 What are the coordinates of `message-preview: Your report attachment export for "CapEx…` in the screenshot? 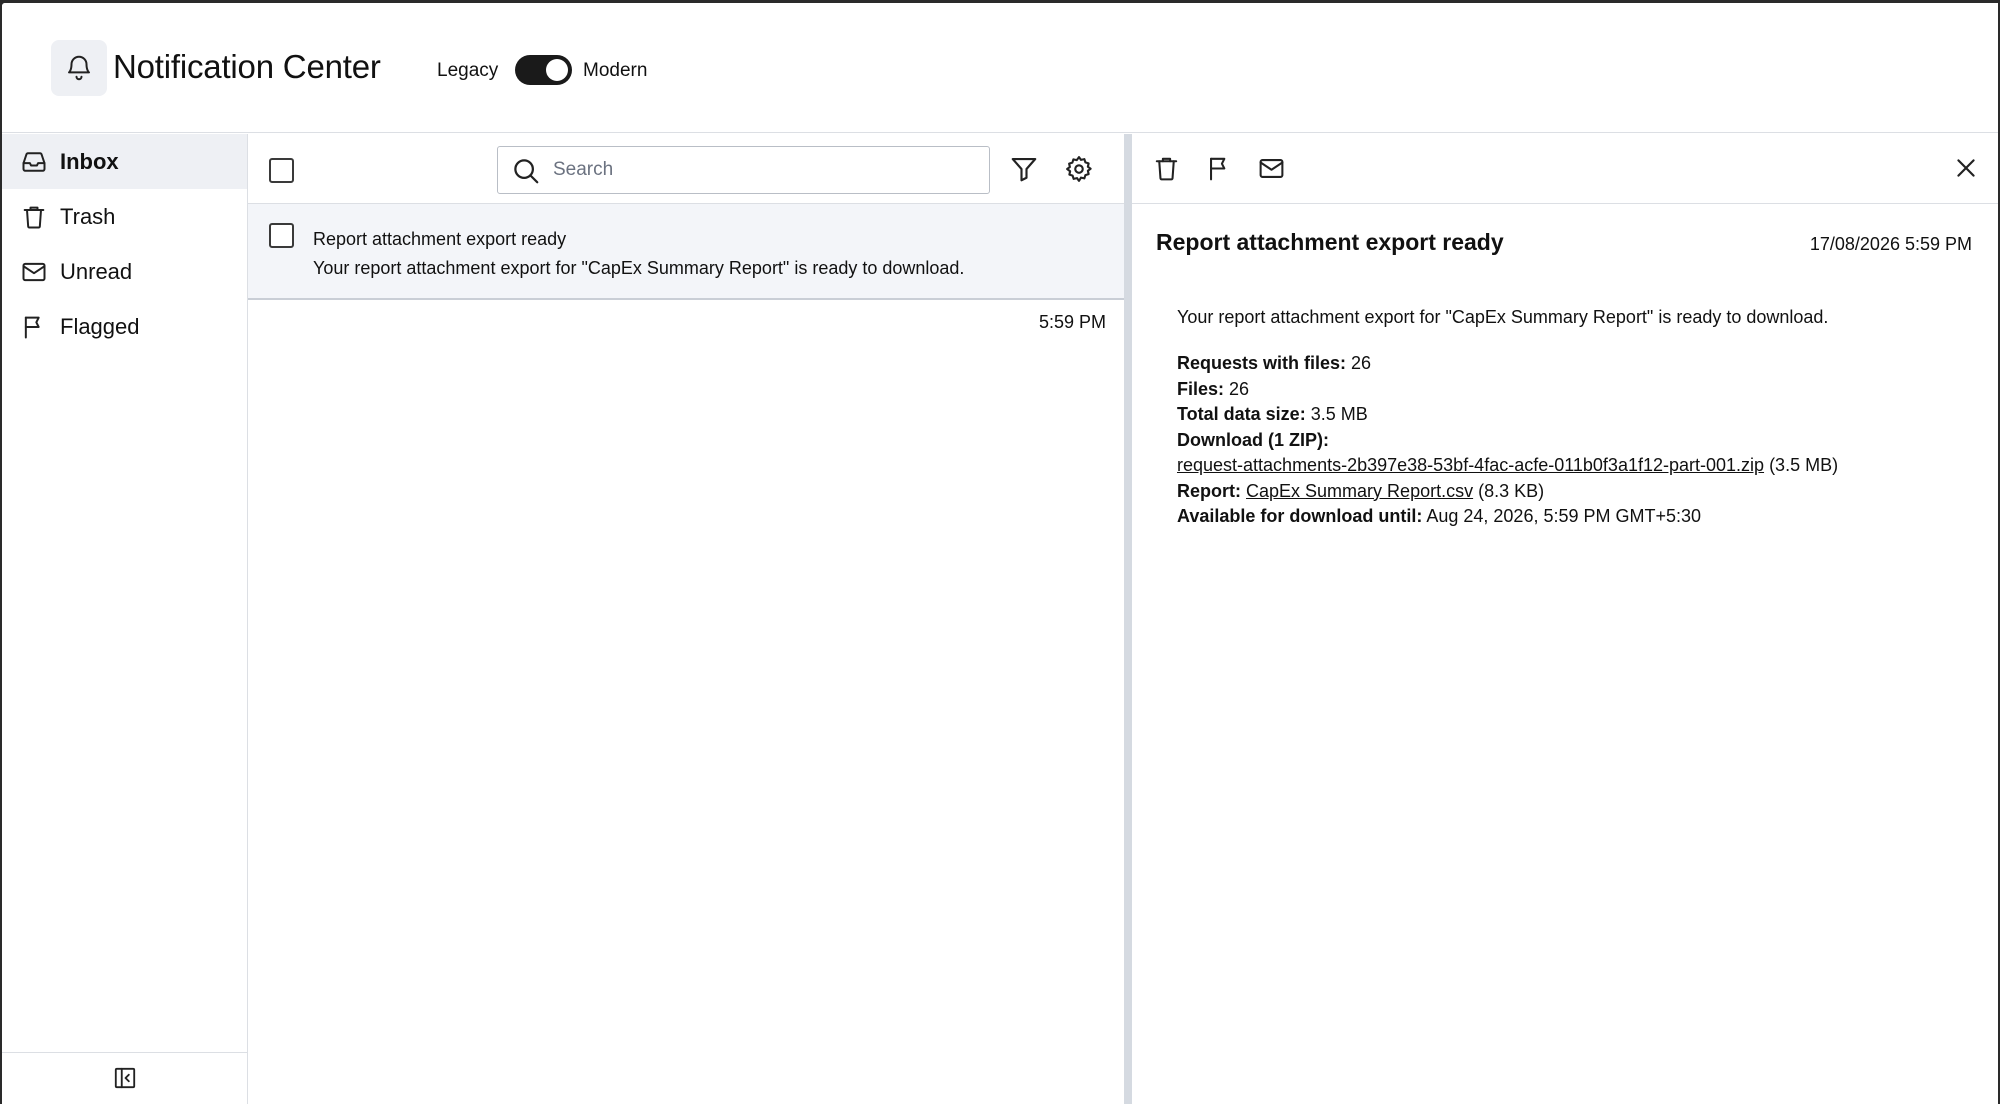 It's located at (639, 268).